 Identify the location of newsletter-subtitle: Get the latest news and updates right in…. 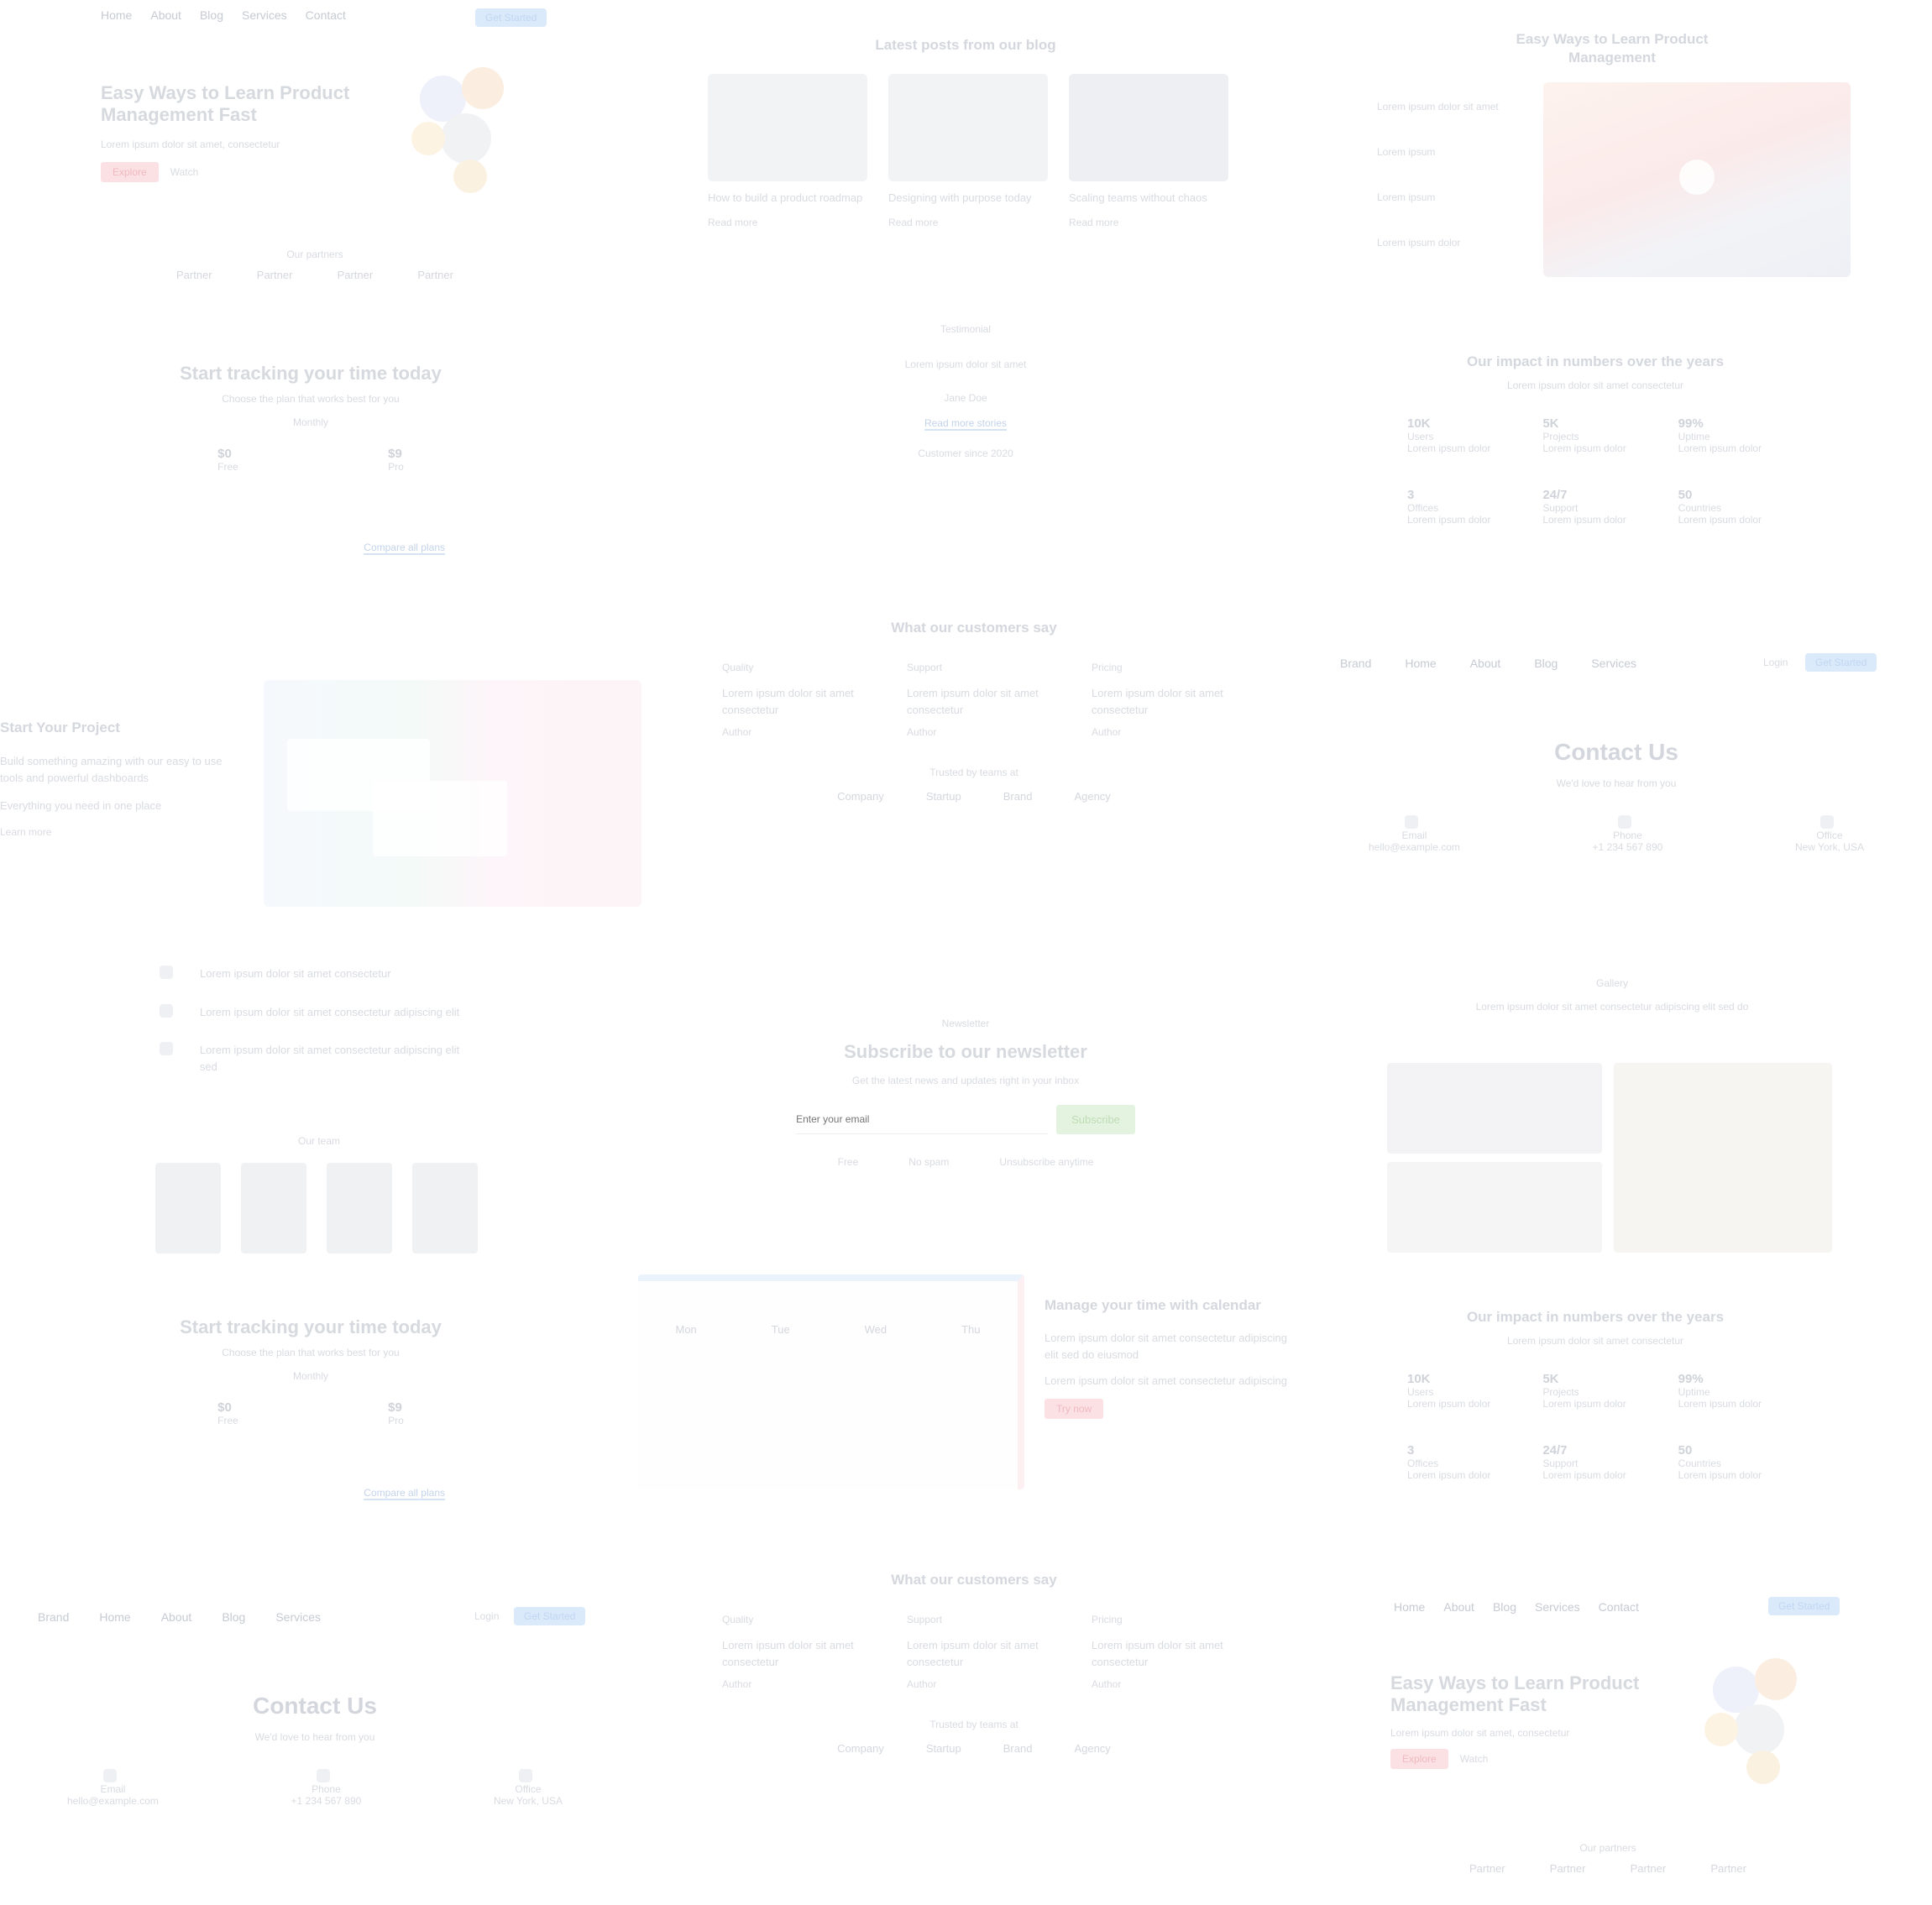
(965, 1080).